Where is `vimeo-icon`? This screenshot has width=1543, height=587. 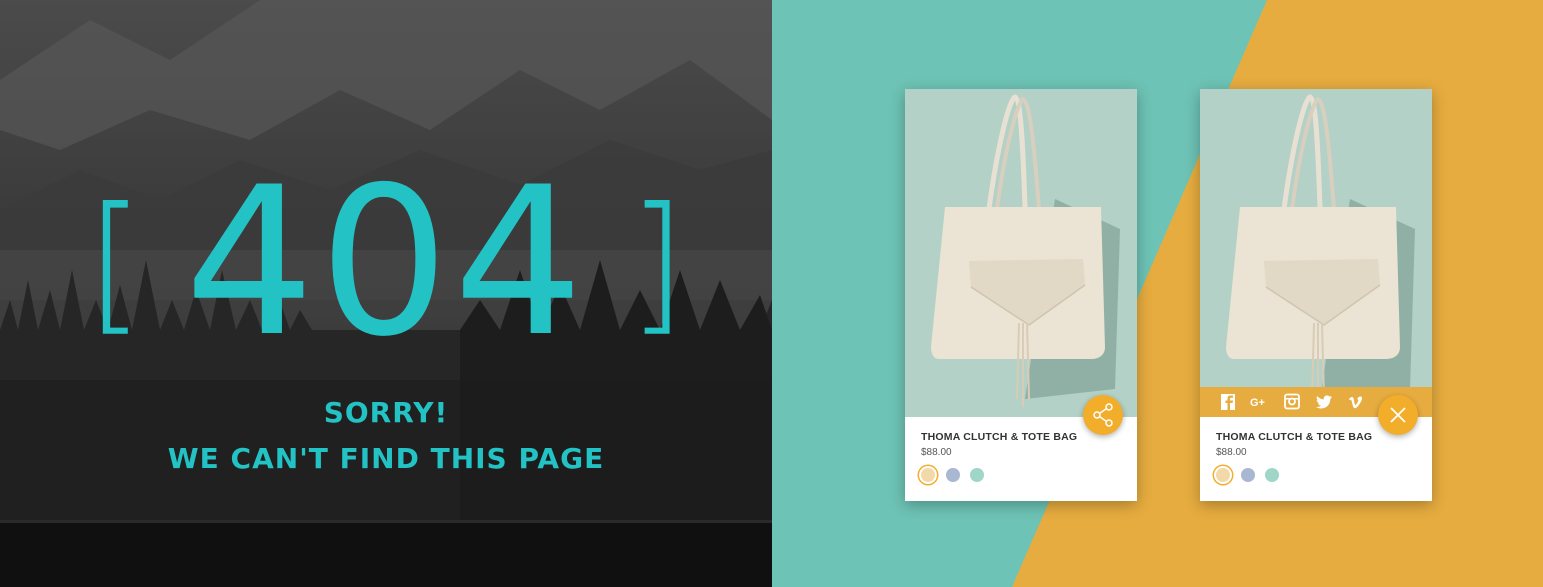
vimeo-icon is located at coordinates (1356, 402).